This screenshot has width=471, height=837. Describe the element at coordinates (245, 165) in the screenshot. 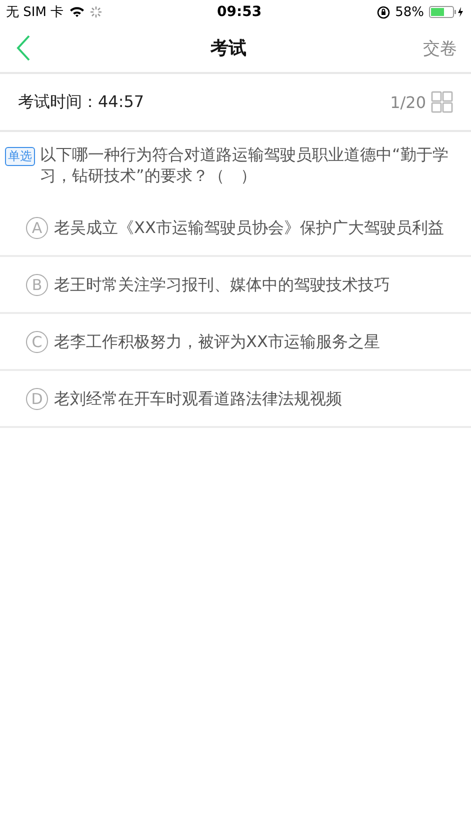

I see `question-text: 以下哪一种行为符合对道路运输驾驶员职业道德中“勤于学习，钻研技术”的要求？（ ）` at that location.